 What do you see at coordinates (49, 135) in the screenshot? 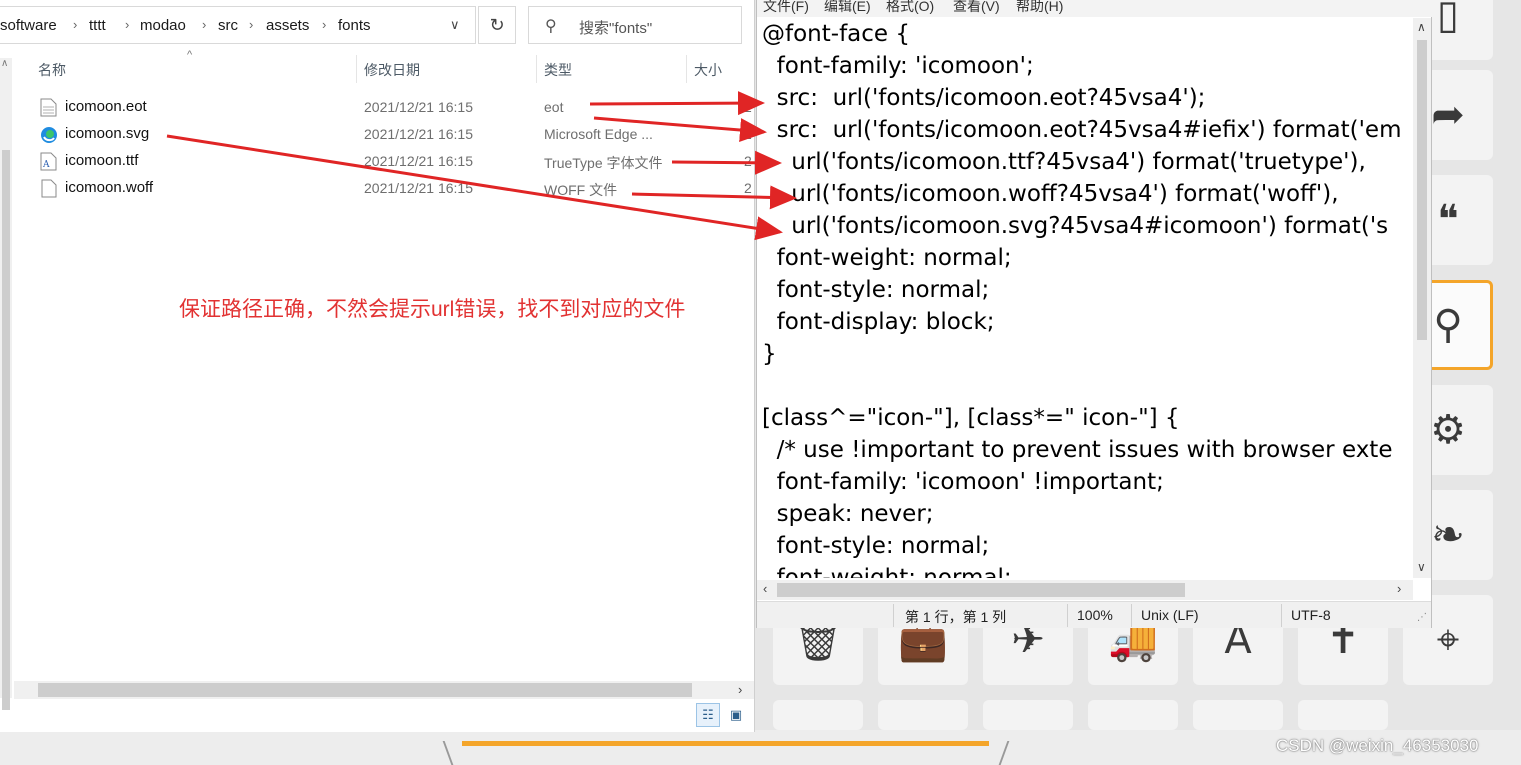
I see `edge-file-icon` at bounding box center [49, 135].